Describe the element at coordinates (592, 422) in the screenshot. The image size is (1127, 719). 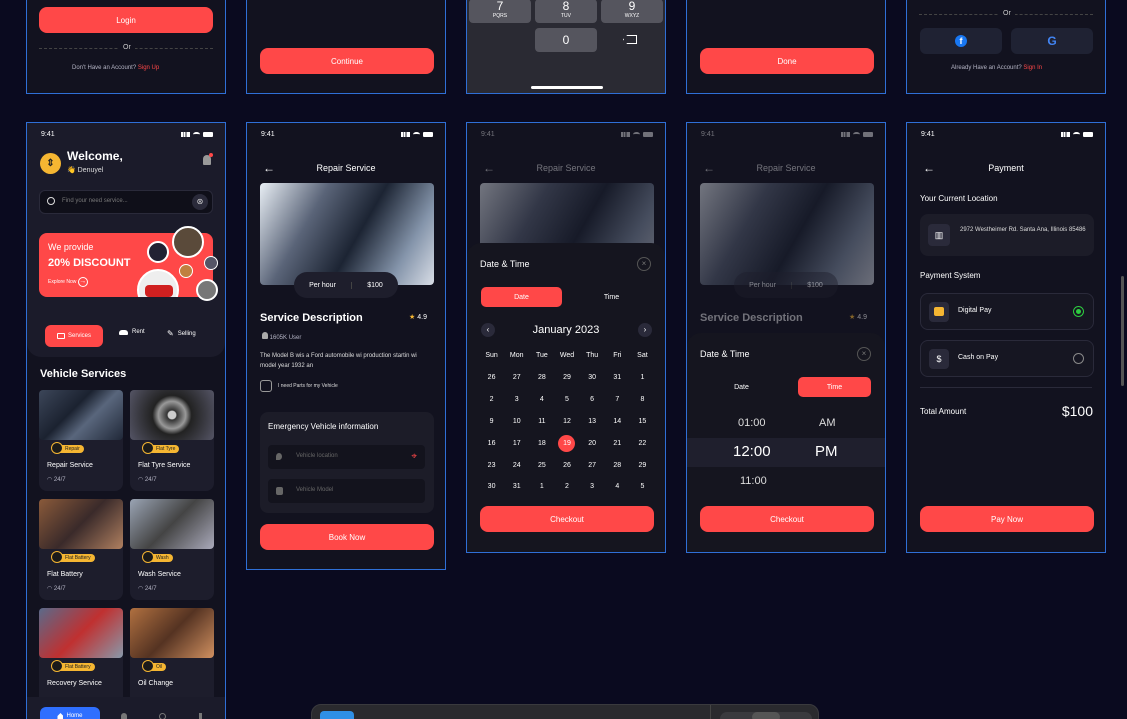
I see `calendar-day: 13` at that location.